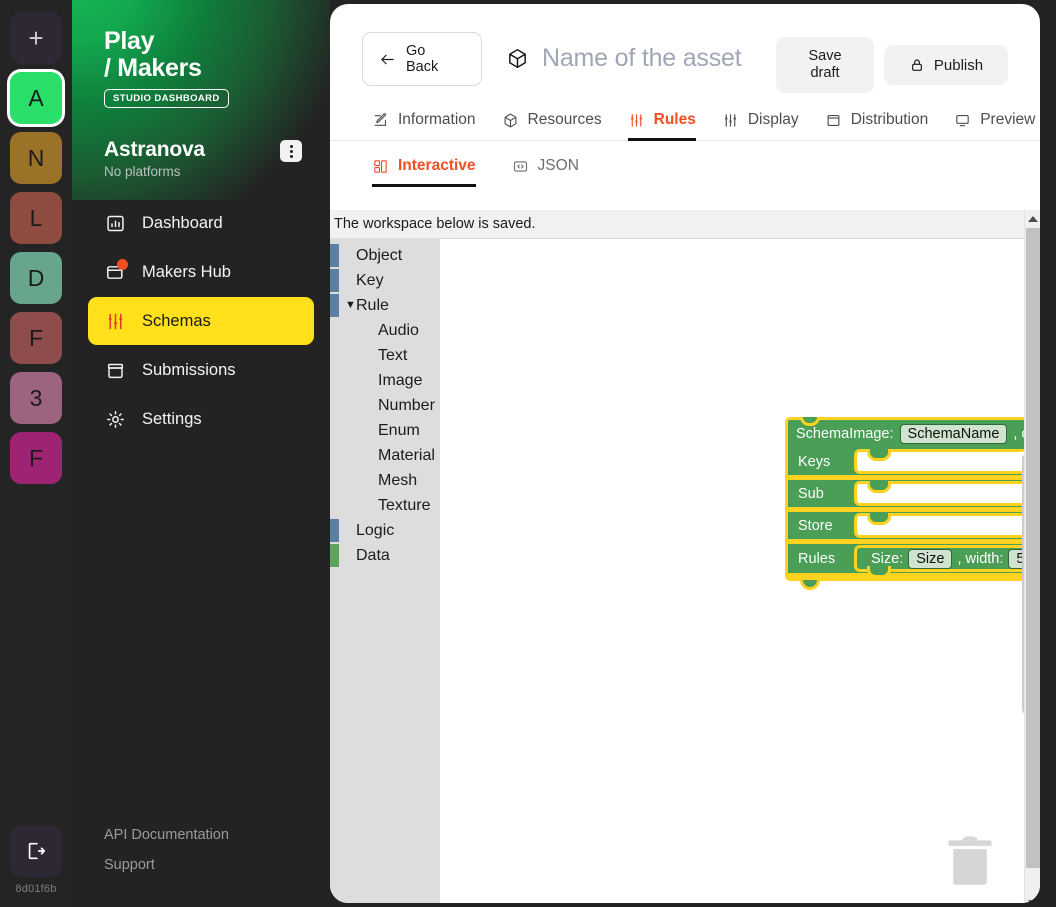  I want to click on lock-icon, so click(916, 65).